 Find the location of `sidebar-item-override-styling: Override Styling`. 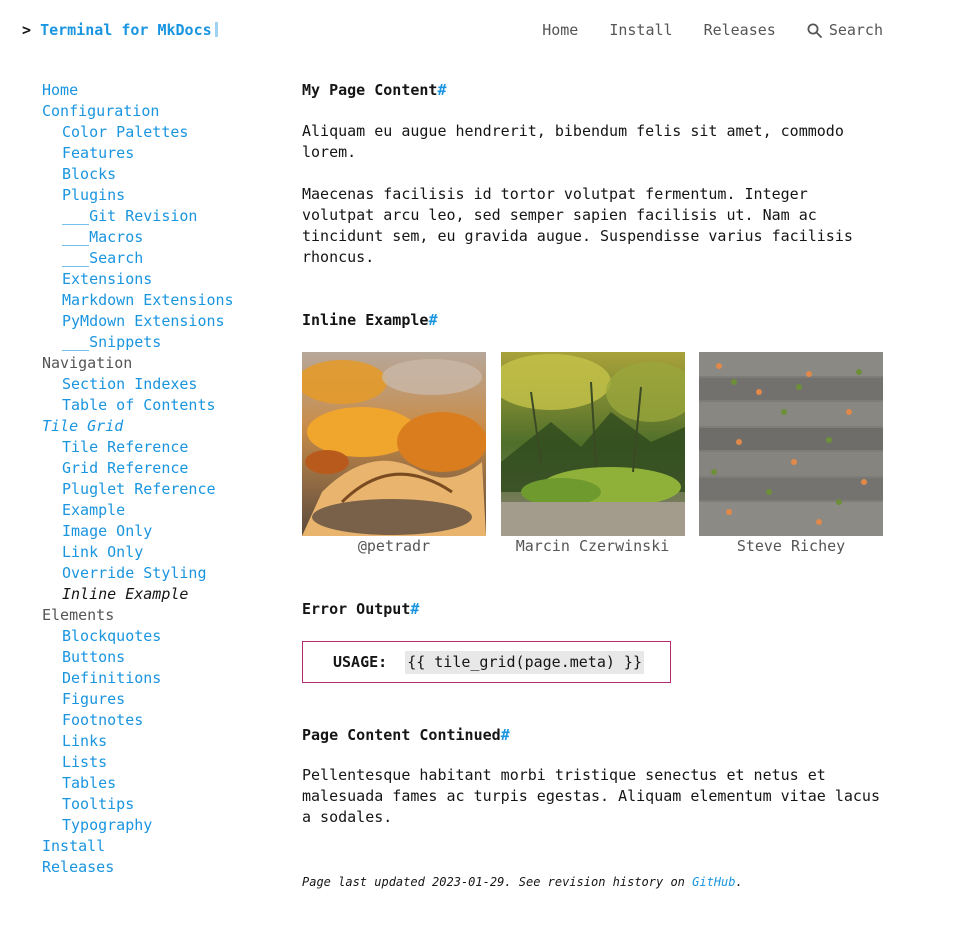

sidebar-item-override-styling: Override Styling is located at coordinates (134, 573).